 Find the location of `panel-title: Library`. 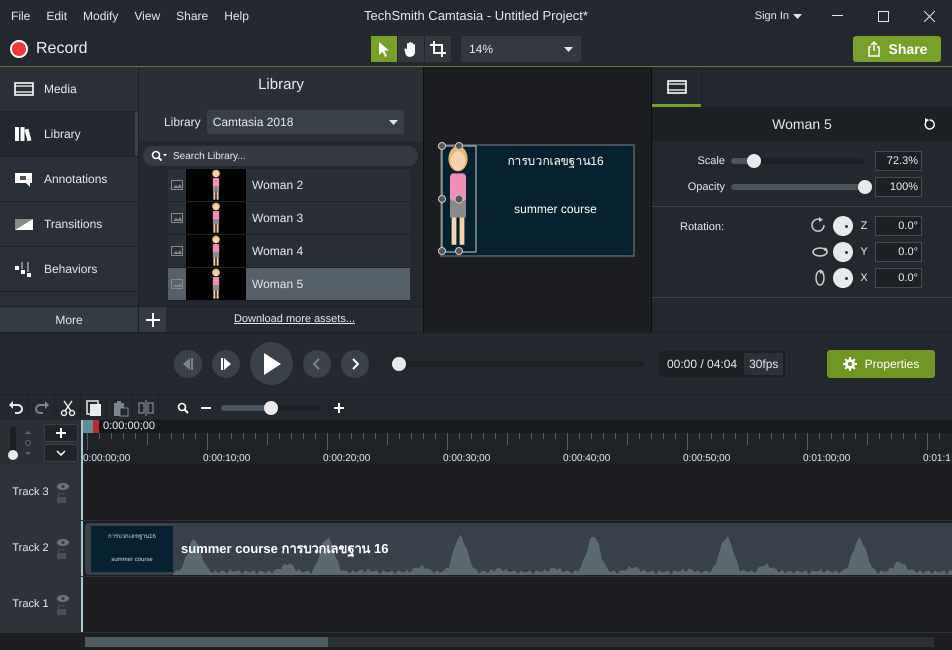

panel-title: Library is located at coordinates (281, 85).